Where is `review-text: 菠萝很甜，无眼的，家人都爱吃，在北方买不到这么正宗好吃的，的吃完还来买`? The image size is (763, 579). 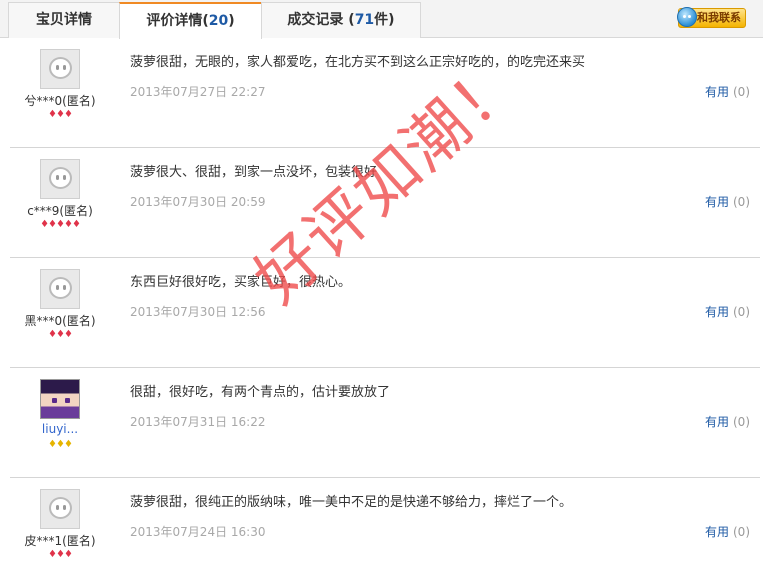 review-text: 菠萝很甜，无眼的，家人都爱吃，在北方买不到这么正宗好吃的，的吃完还来买 is located at coordinates (358, 62).